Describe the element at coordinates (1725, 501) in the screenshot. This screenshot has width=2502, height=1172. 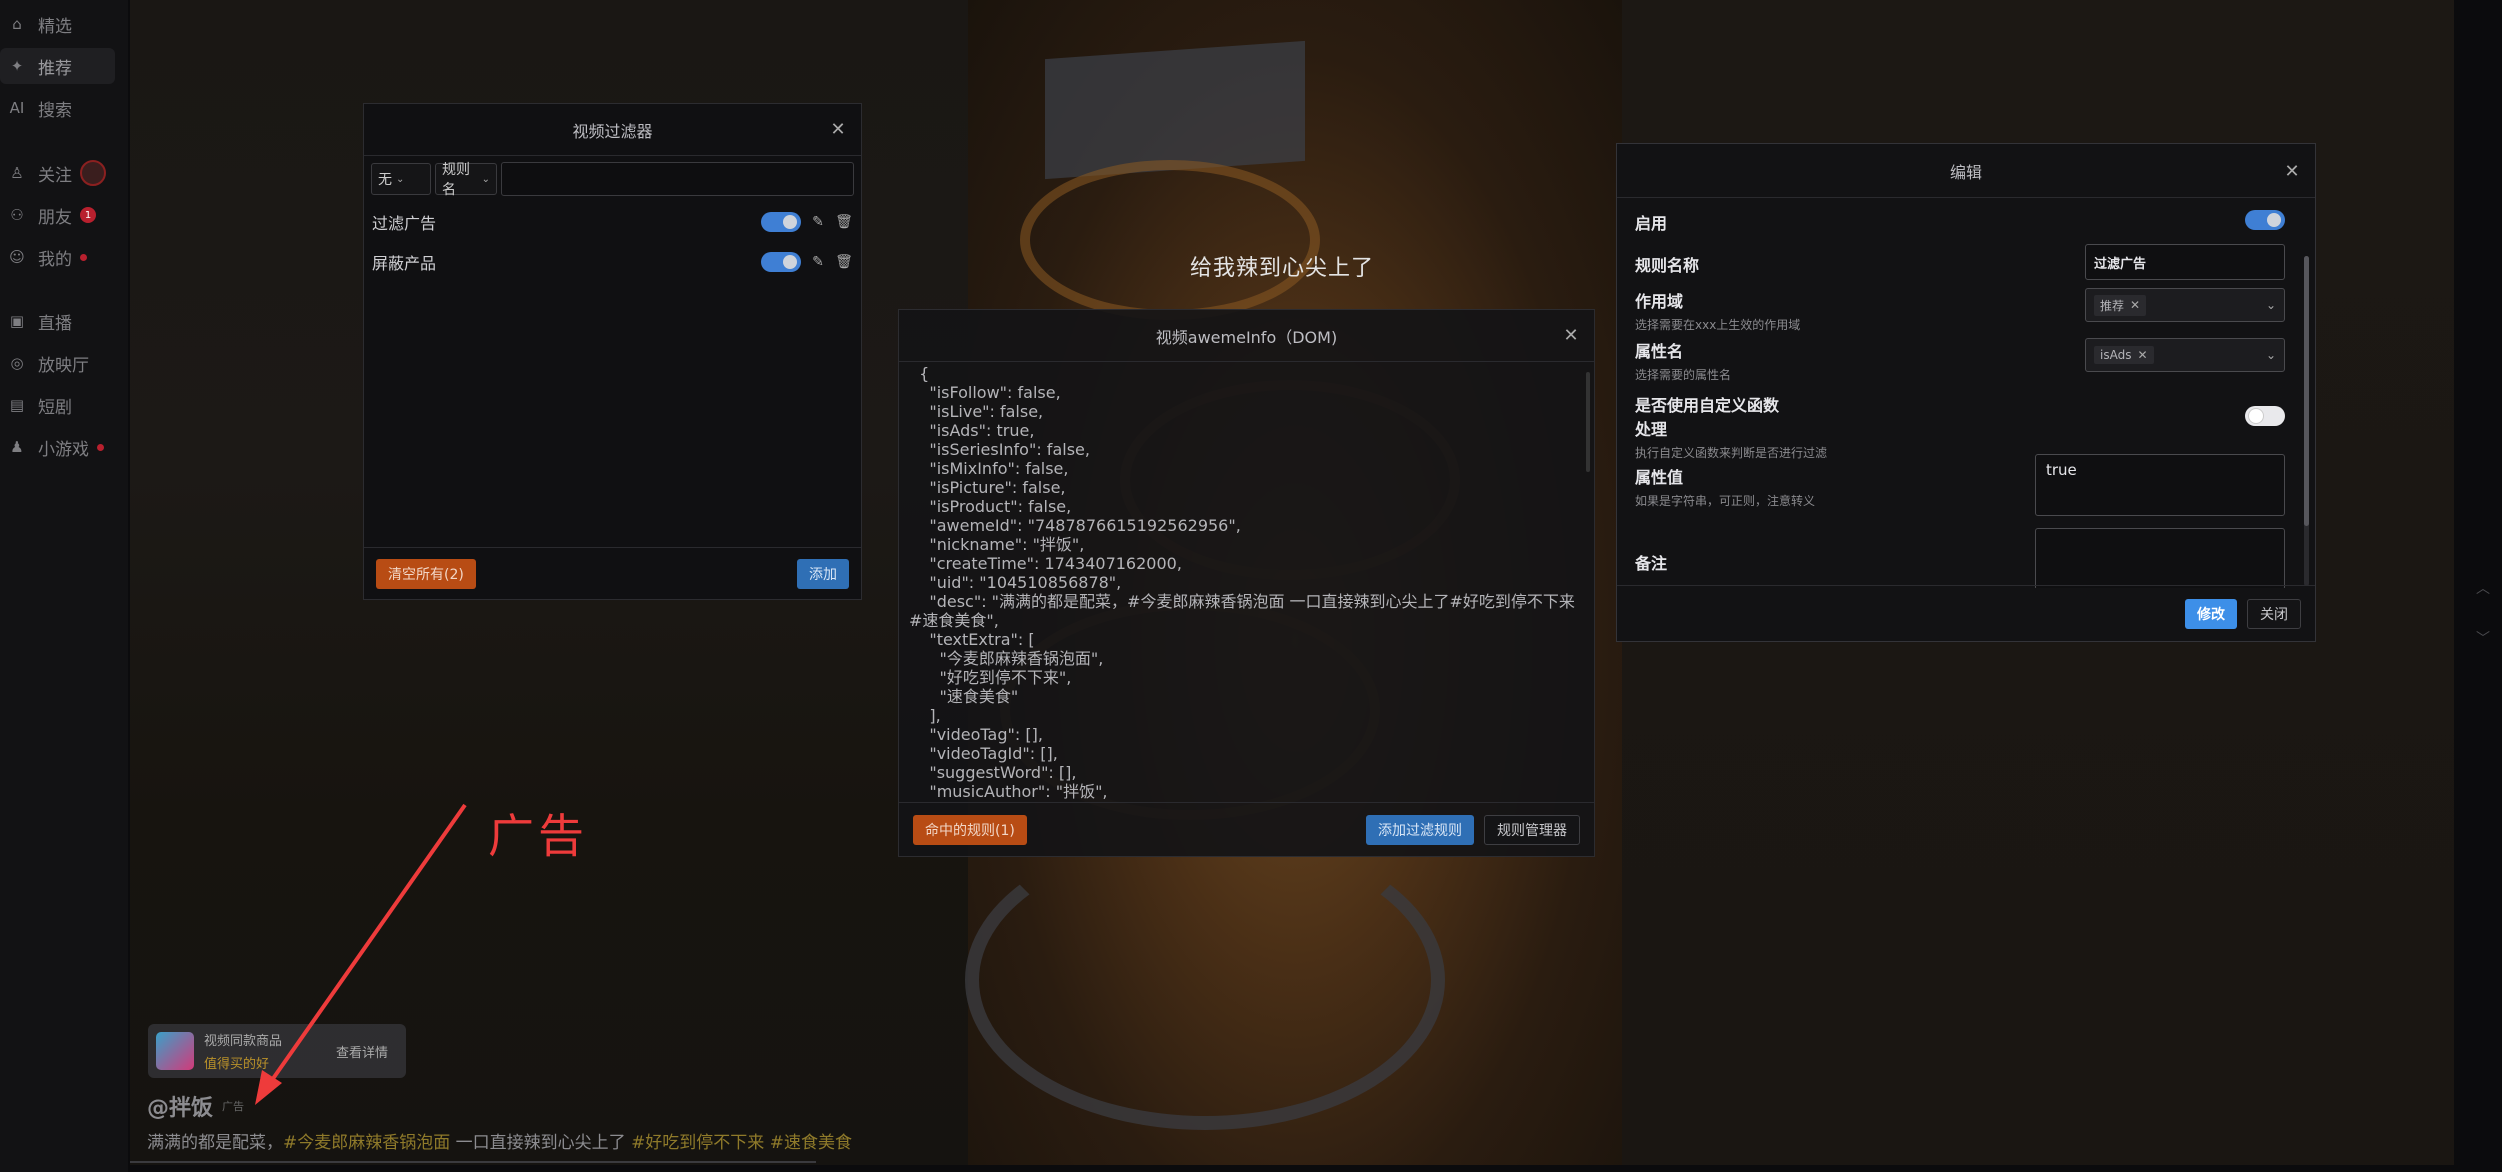
I see `field-hint: 如果是字符串，可正则，注意转义` at that location.